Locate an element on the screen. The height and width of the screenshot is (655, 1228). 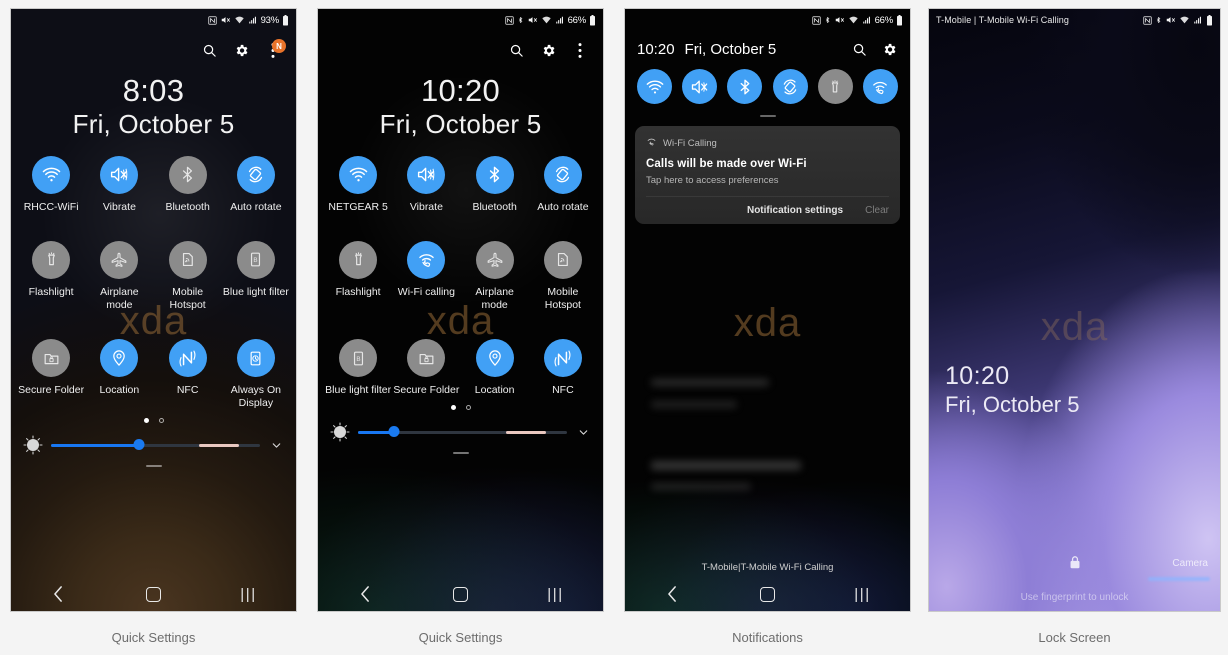
notification-settings-button: Notification settings is located at coordinates (795, 210).